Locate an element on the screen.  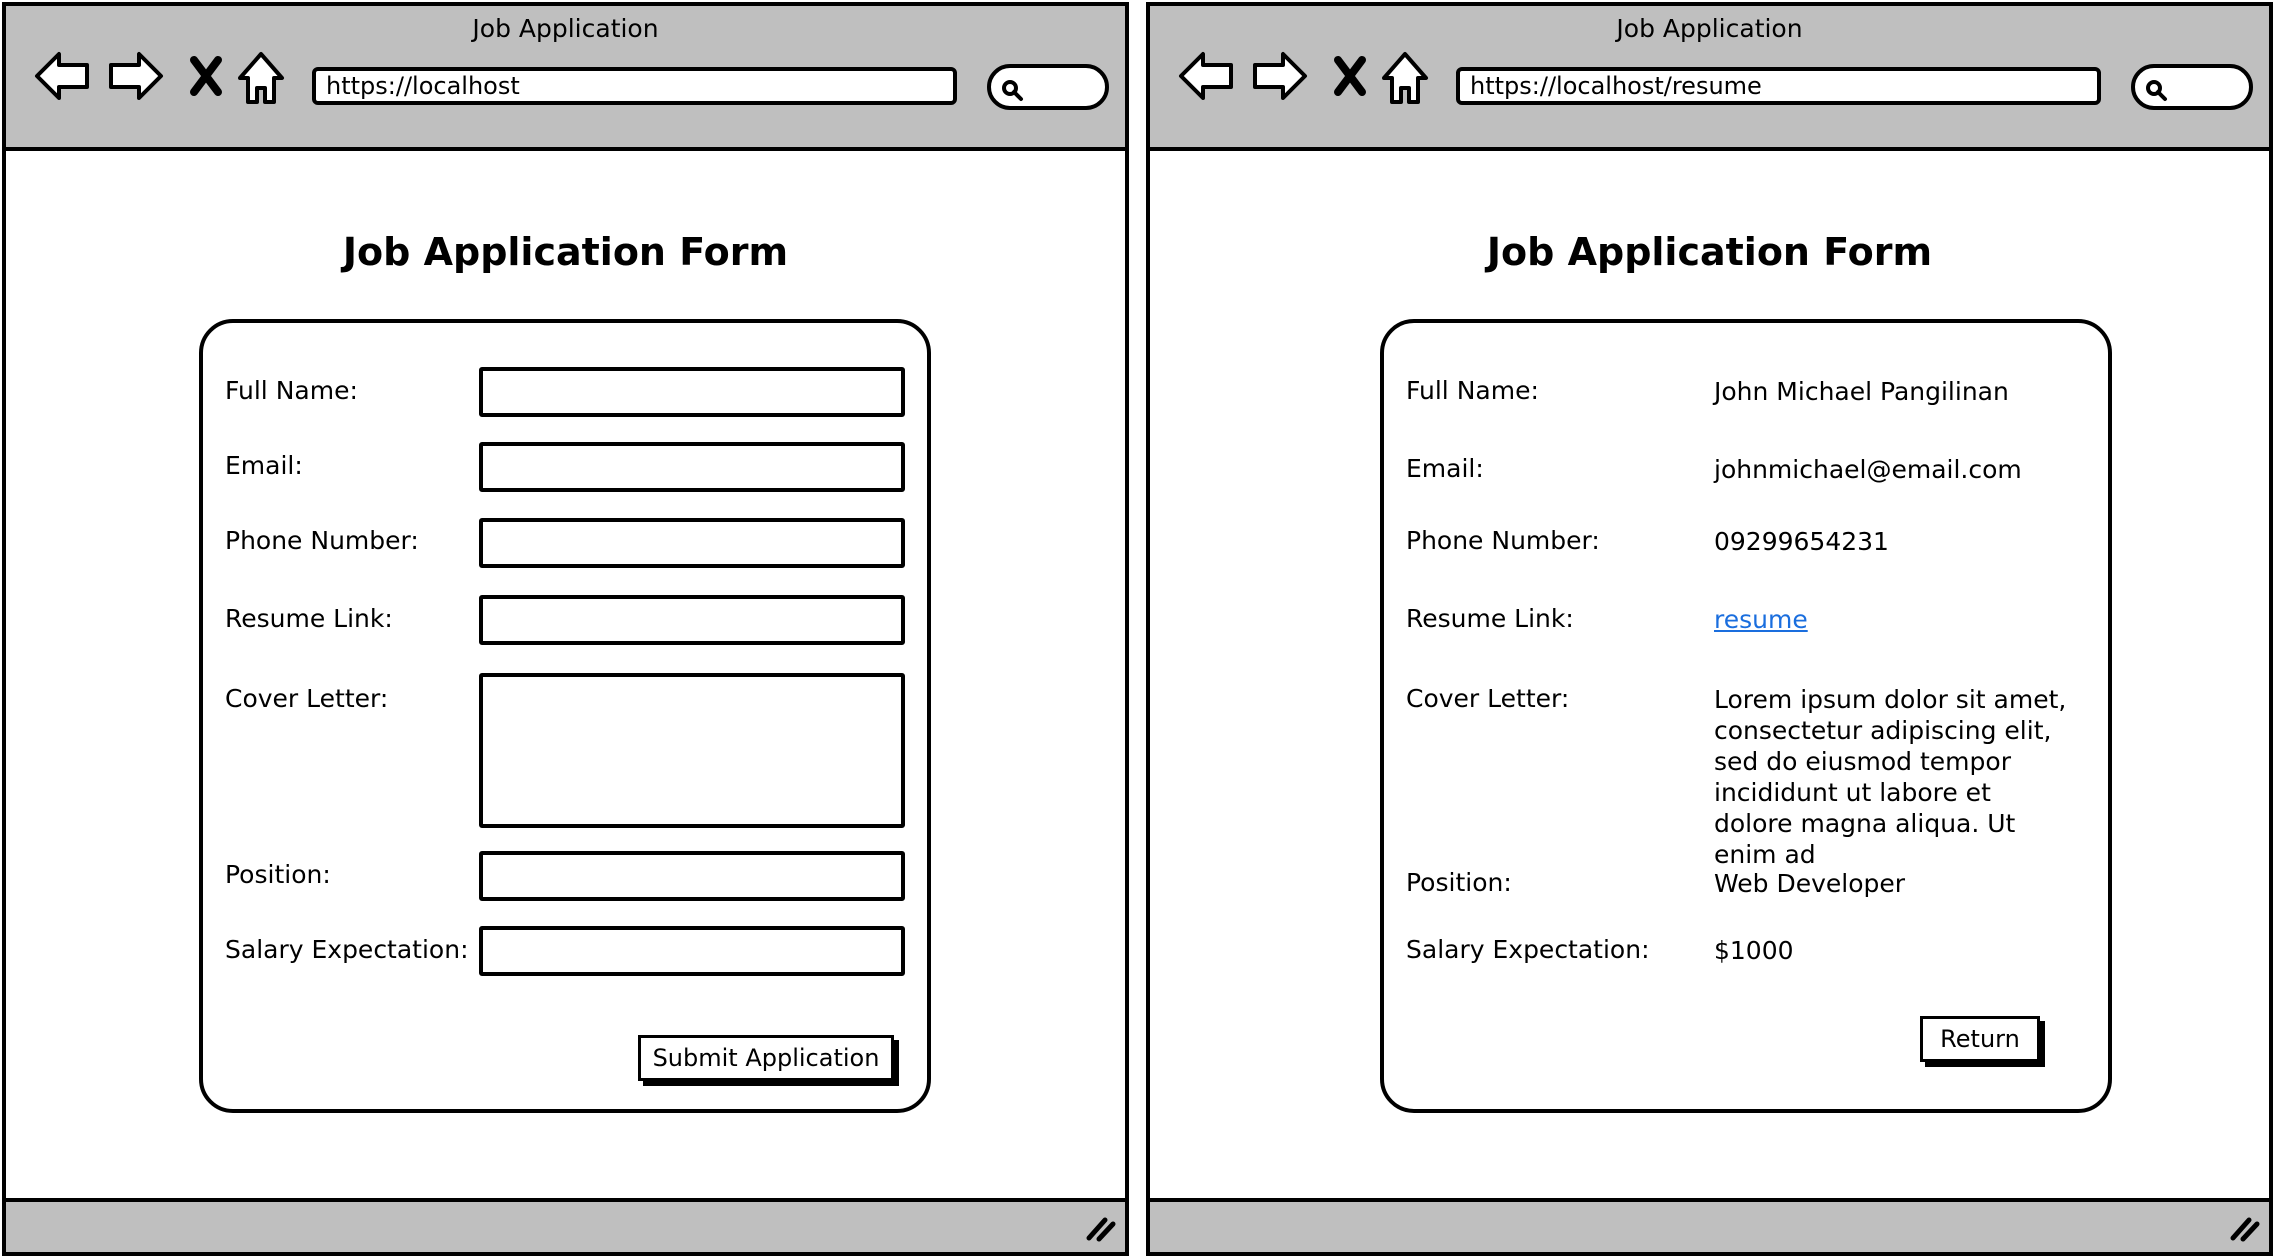
phone-number-value: 09299654231 is located at coordinates (1801, 541).